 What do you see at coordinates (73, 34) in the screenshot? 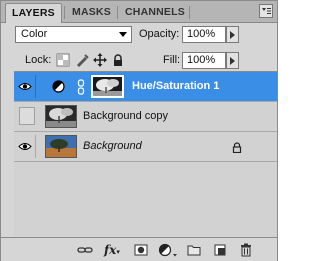
I see `blend-mode-select: Color` at bounding box center [73, 34].